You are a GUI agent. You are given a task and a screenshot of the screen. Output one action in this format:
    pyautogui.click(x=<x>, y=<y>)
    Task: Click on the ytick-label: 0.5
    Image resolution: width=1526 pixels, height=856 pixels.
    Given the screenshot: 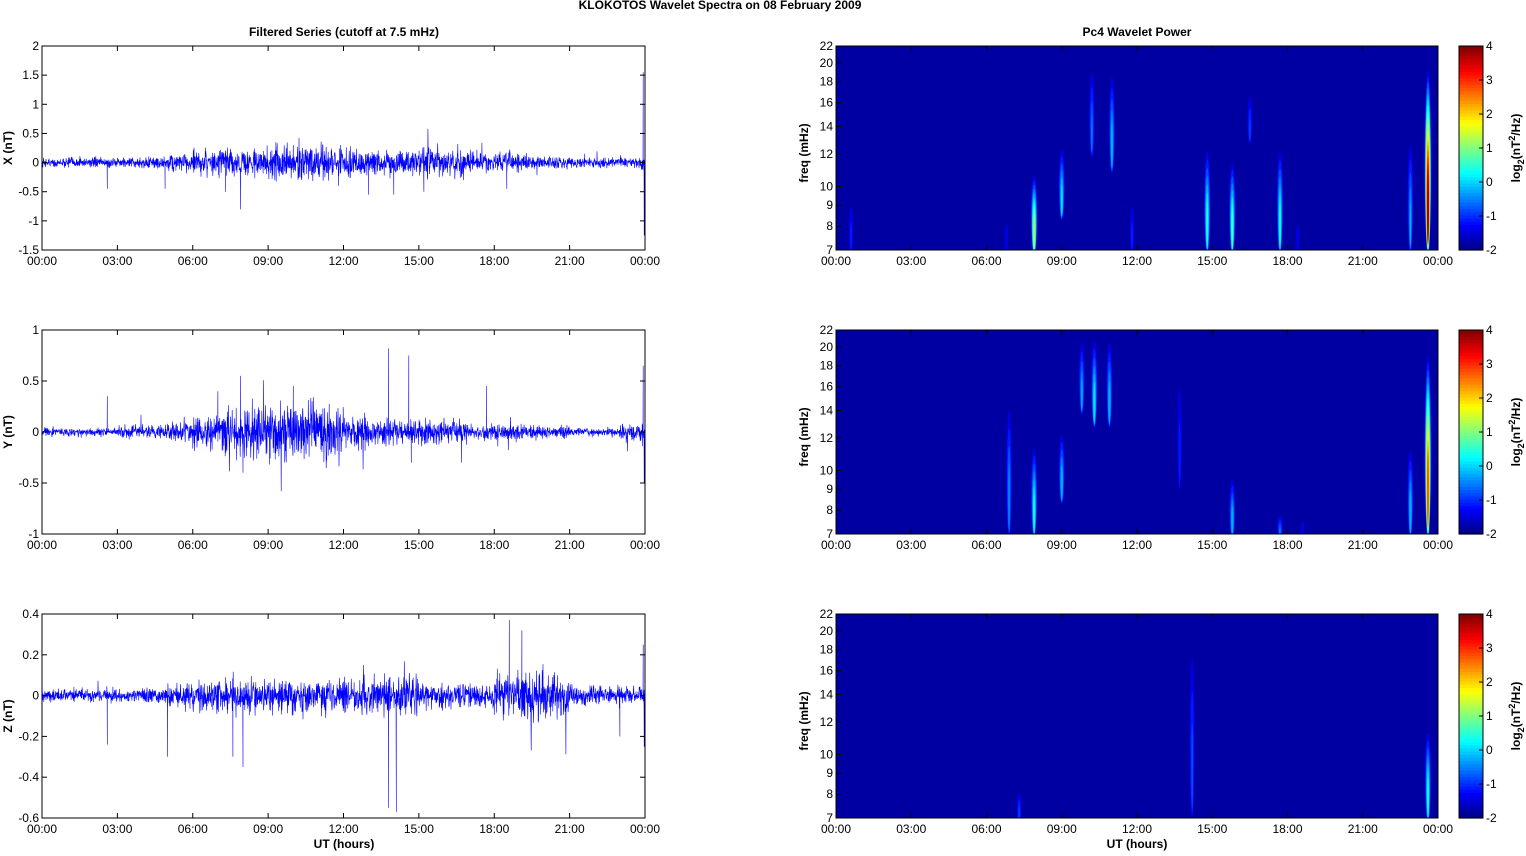 What is the action you would take?
    pyautogui.click(x=30, y=381)
    